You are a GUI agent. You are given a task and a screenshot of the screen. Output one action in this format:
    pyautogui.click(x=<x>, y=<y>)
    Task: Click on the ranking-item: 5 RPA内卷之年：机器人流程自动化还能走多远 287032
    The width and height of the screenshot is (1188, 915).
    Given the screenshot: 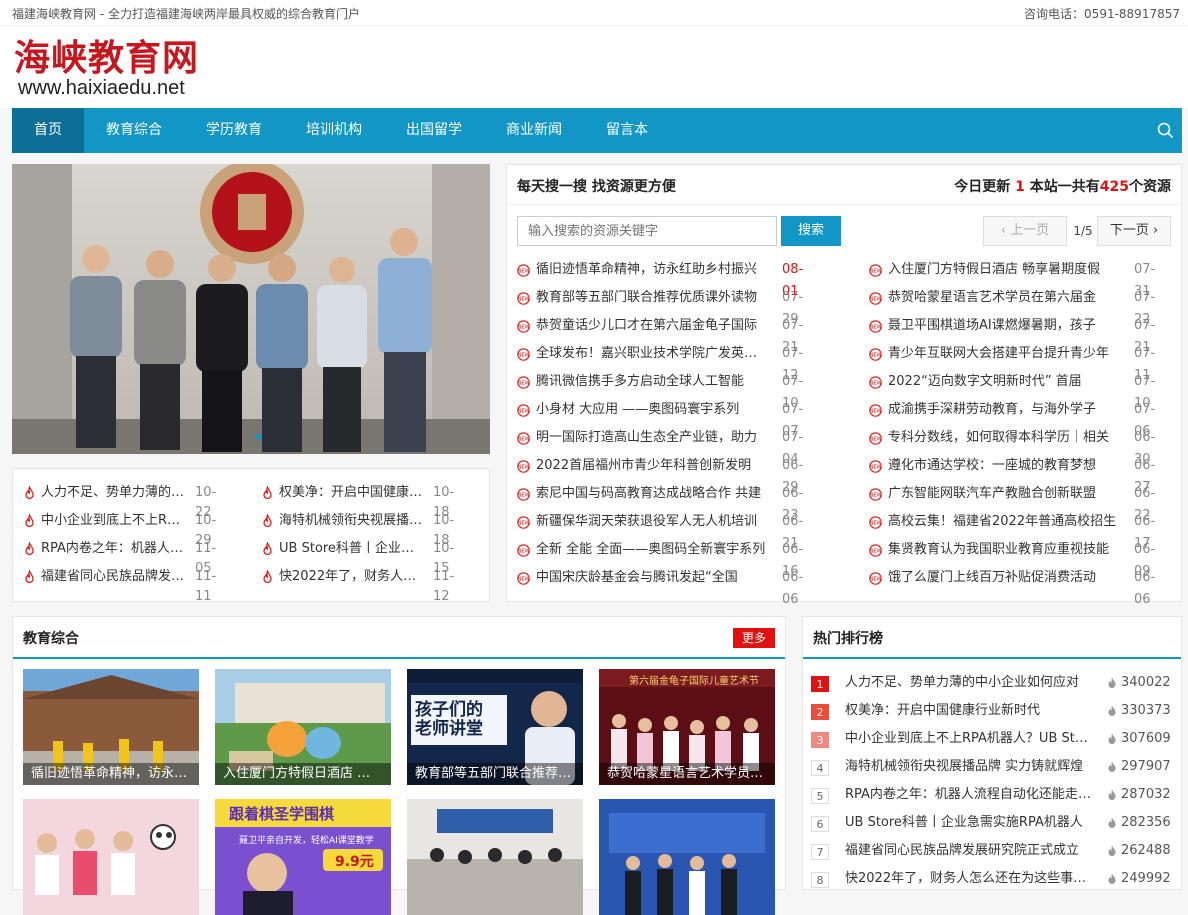 What is the action you would take?
    pyautogui.click(x=992, y=795)
    